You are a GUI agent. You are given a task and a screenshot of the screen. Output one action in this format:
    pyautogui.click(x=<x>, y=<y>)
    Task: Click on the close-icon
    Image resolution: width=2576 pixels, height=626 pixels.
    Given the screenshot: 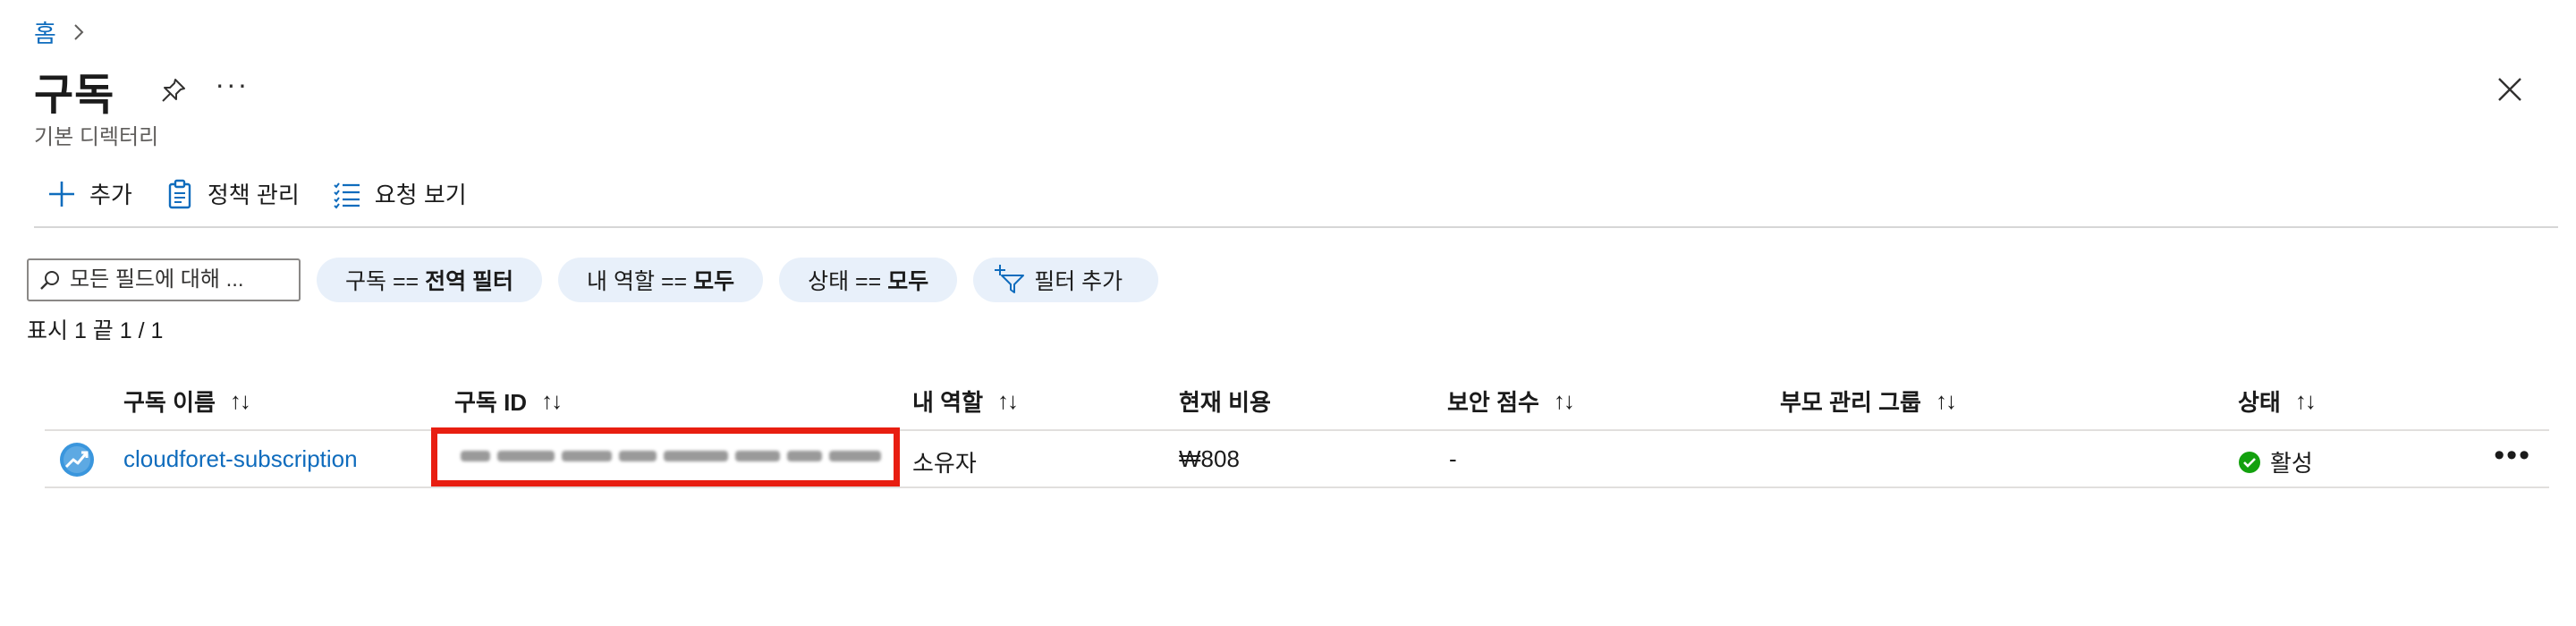 What is the action you would take?
    pyautogui.click(x=2510, y=89)
    